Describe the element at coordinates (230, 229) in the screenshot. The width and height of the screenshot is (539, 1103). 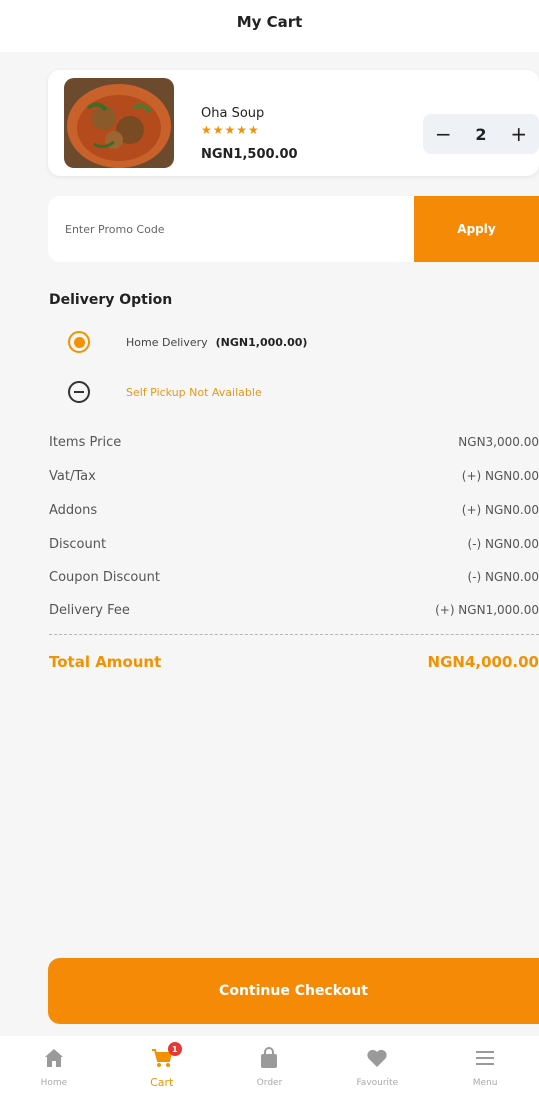
I see `promo-code-input` at that location.